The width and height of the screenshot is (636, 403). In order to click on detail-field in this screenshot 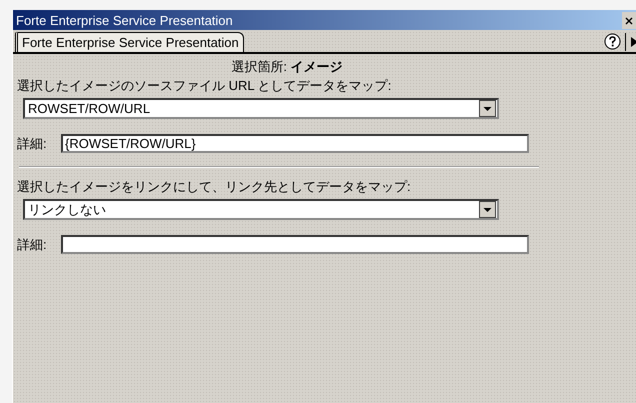, I will do `click(295, 244)`.